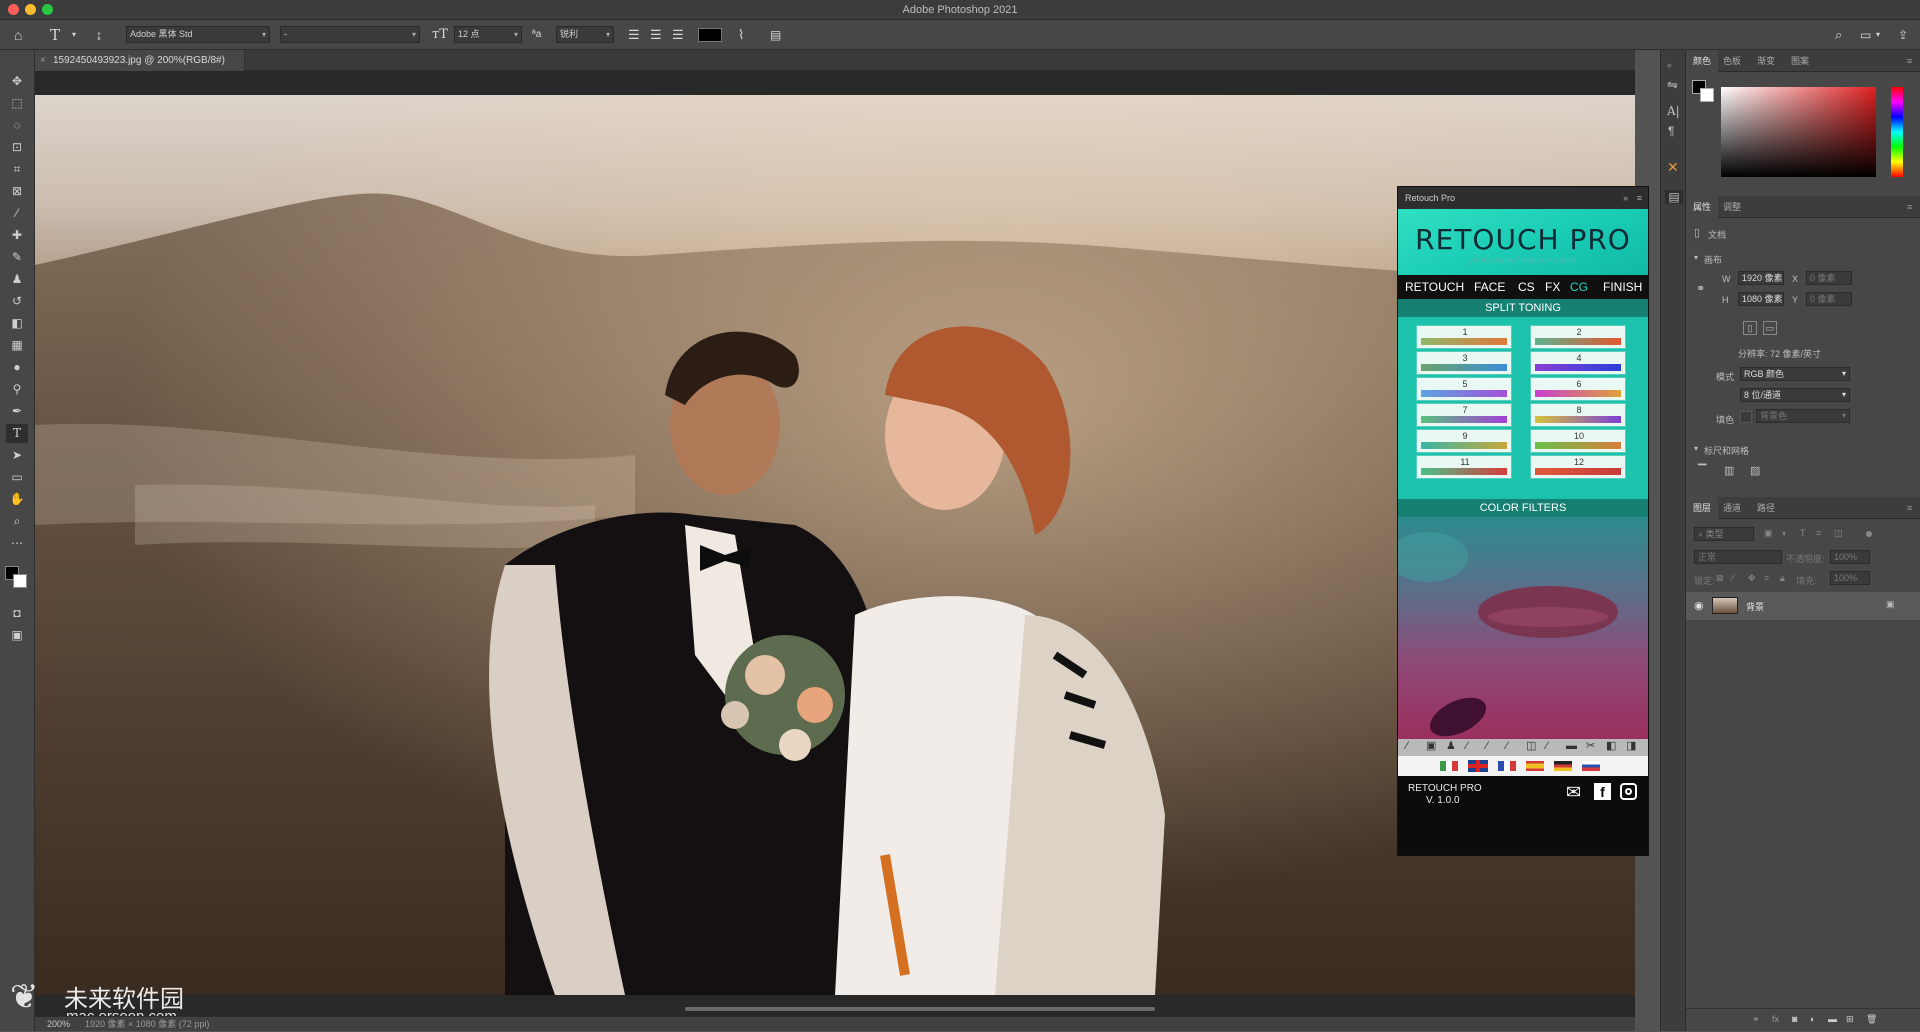 The width and height of the screenshot is (1920, 1032). What do you see at coordinates (1746, 417) in the screenshot?
I see `fill-color-swatch` at bounding box center [1746, 417].